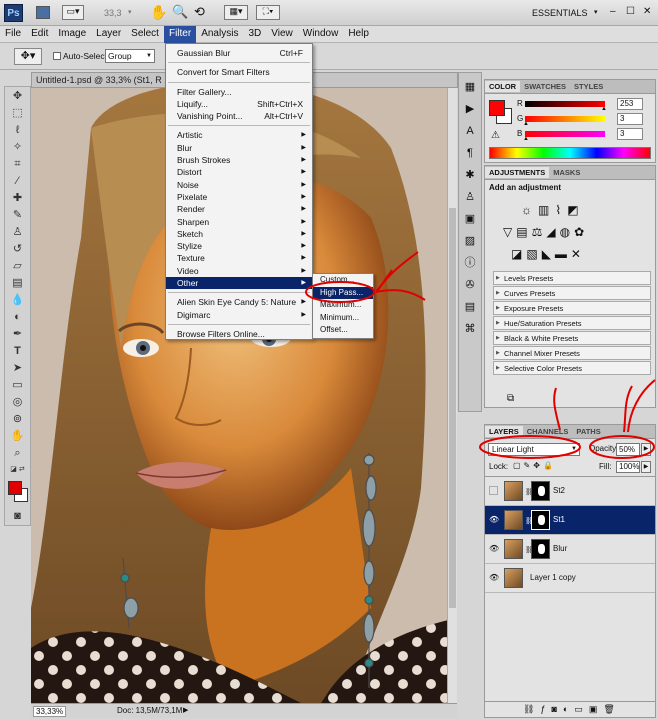 The width and height of the screenshot is (658, 720). What do you see at coordinates (611, 709) in the screenshot?
I see `delete-layer-icon: 🗑` at bounding box center [611, 709].